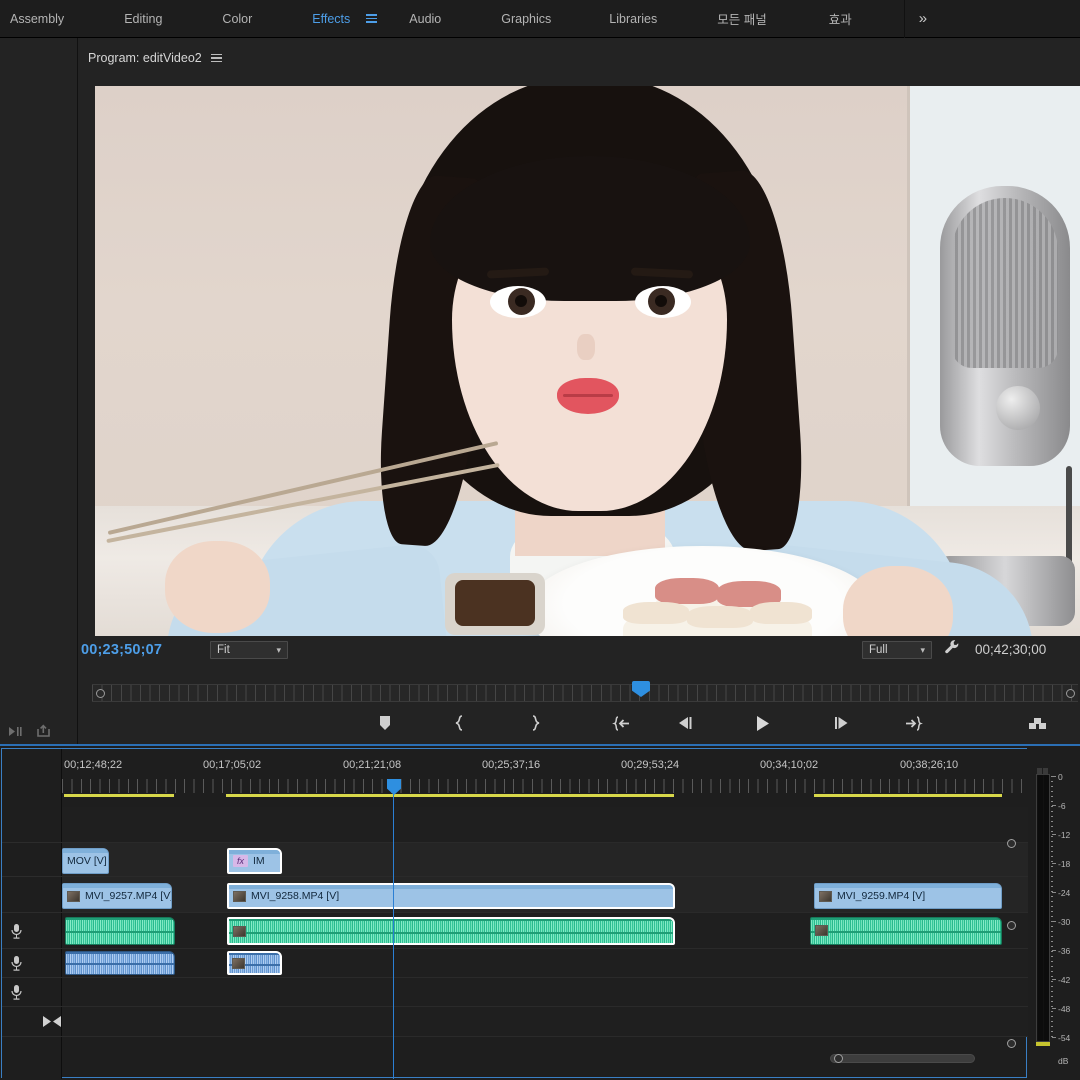  I want to click on workspace-overflow-icon: », so click(923, 19).